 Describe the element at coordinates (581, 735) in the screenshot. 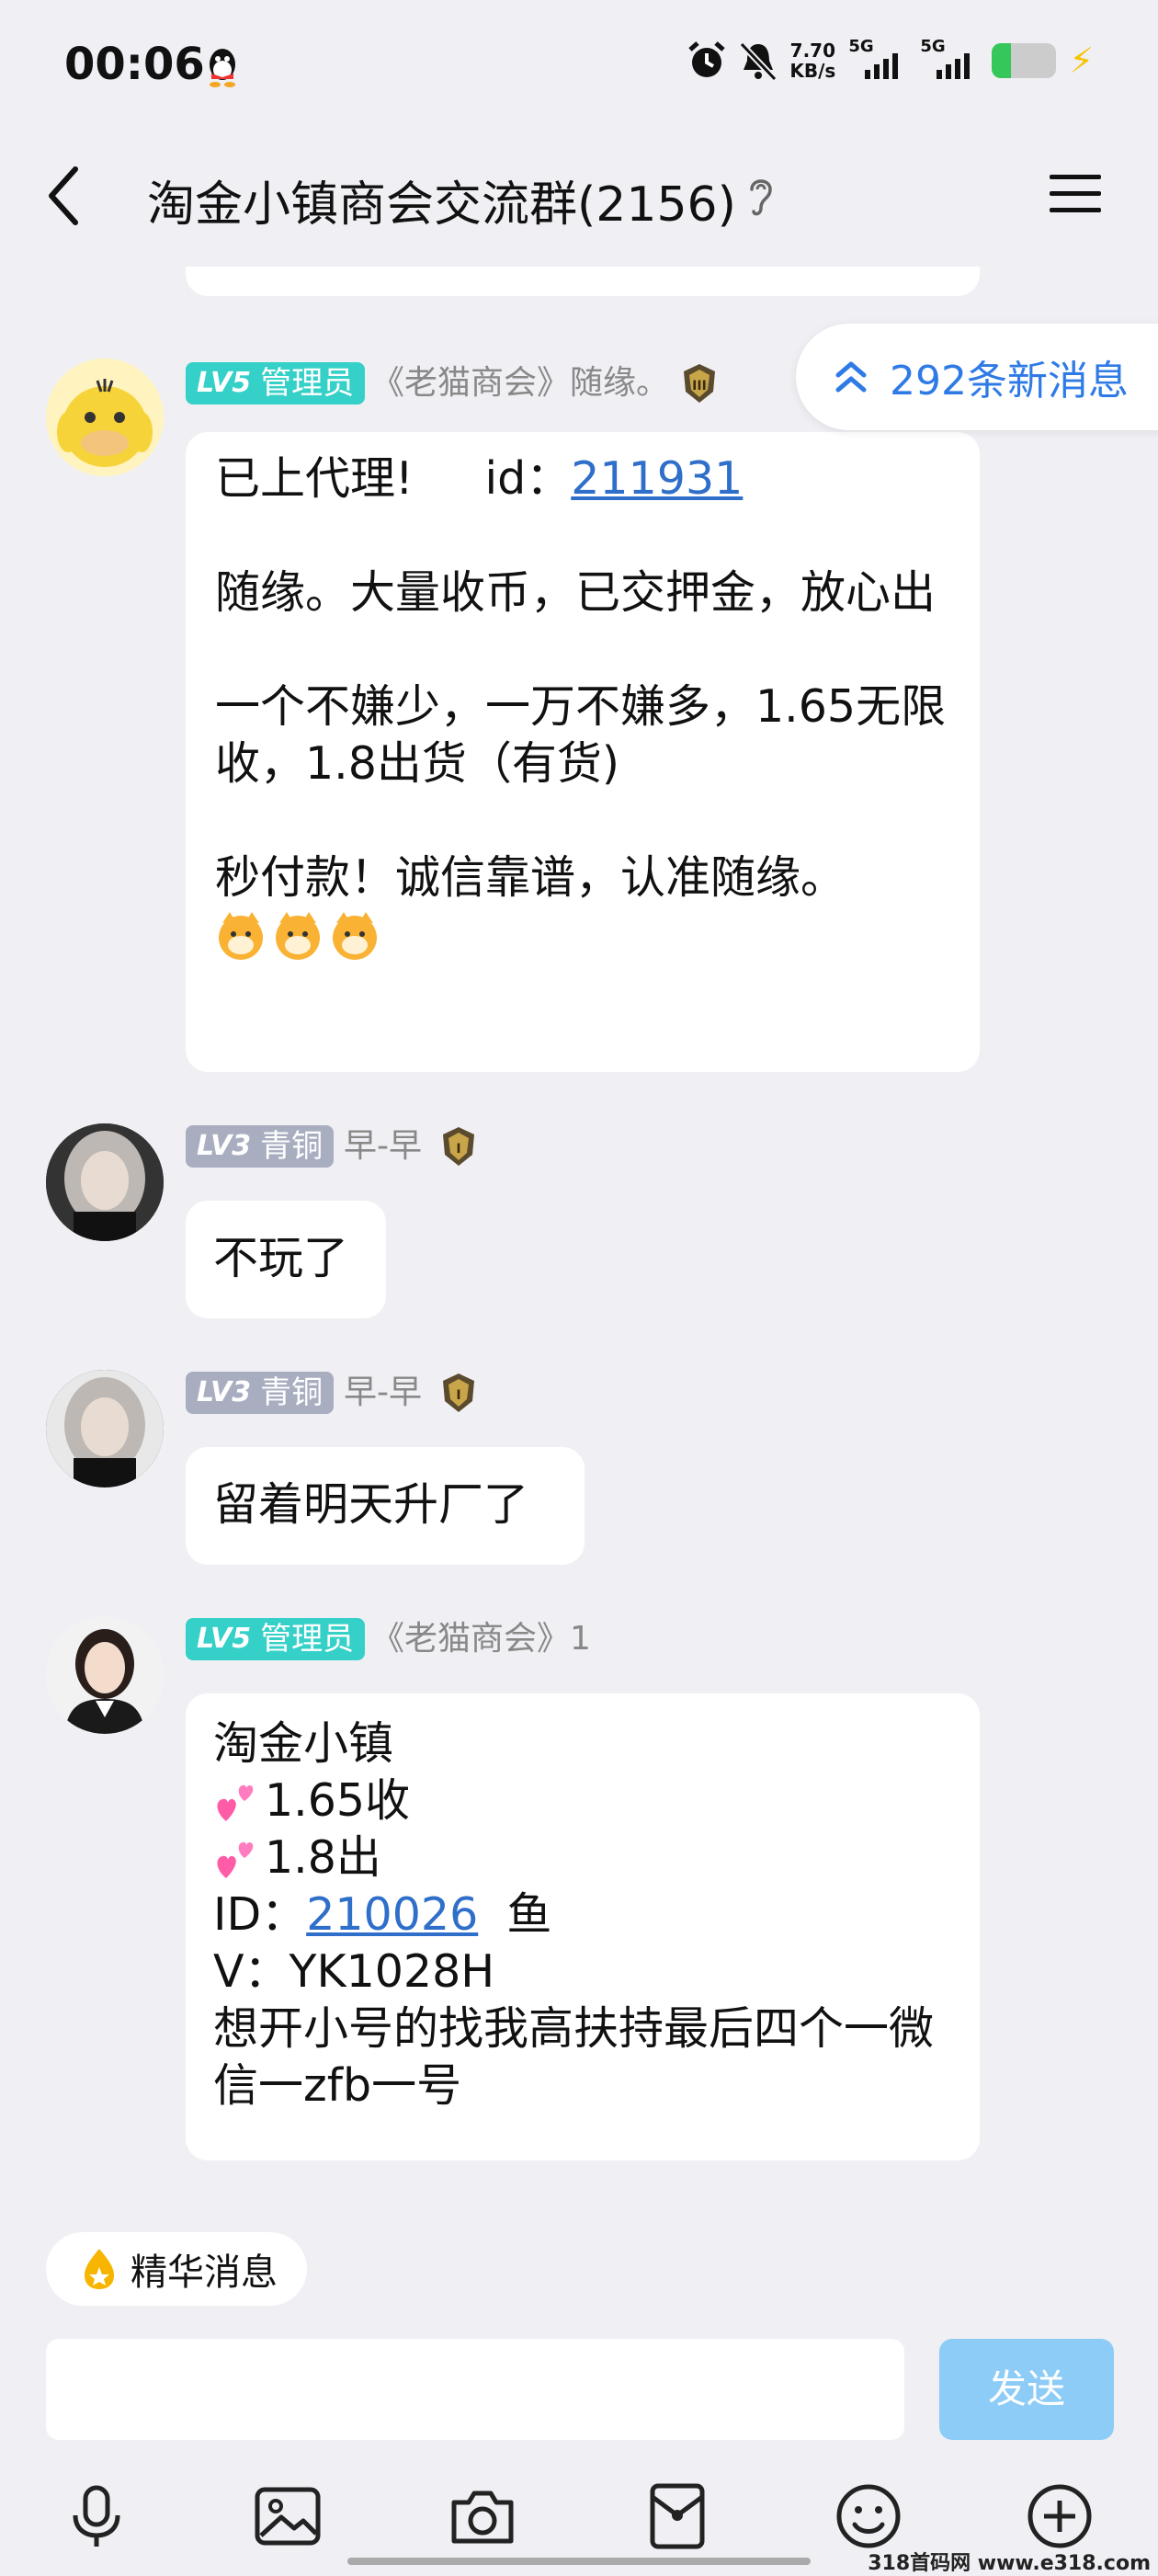

I see `message-paragraph: 一个不嫌少，一万不嫌多，1.65无限收，1.8出货（有货)` at that location.